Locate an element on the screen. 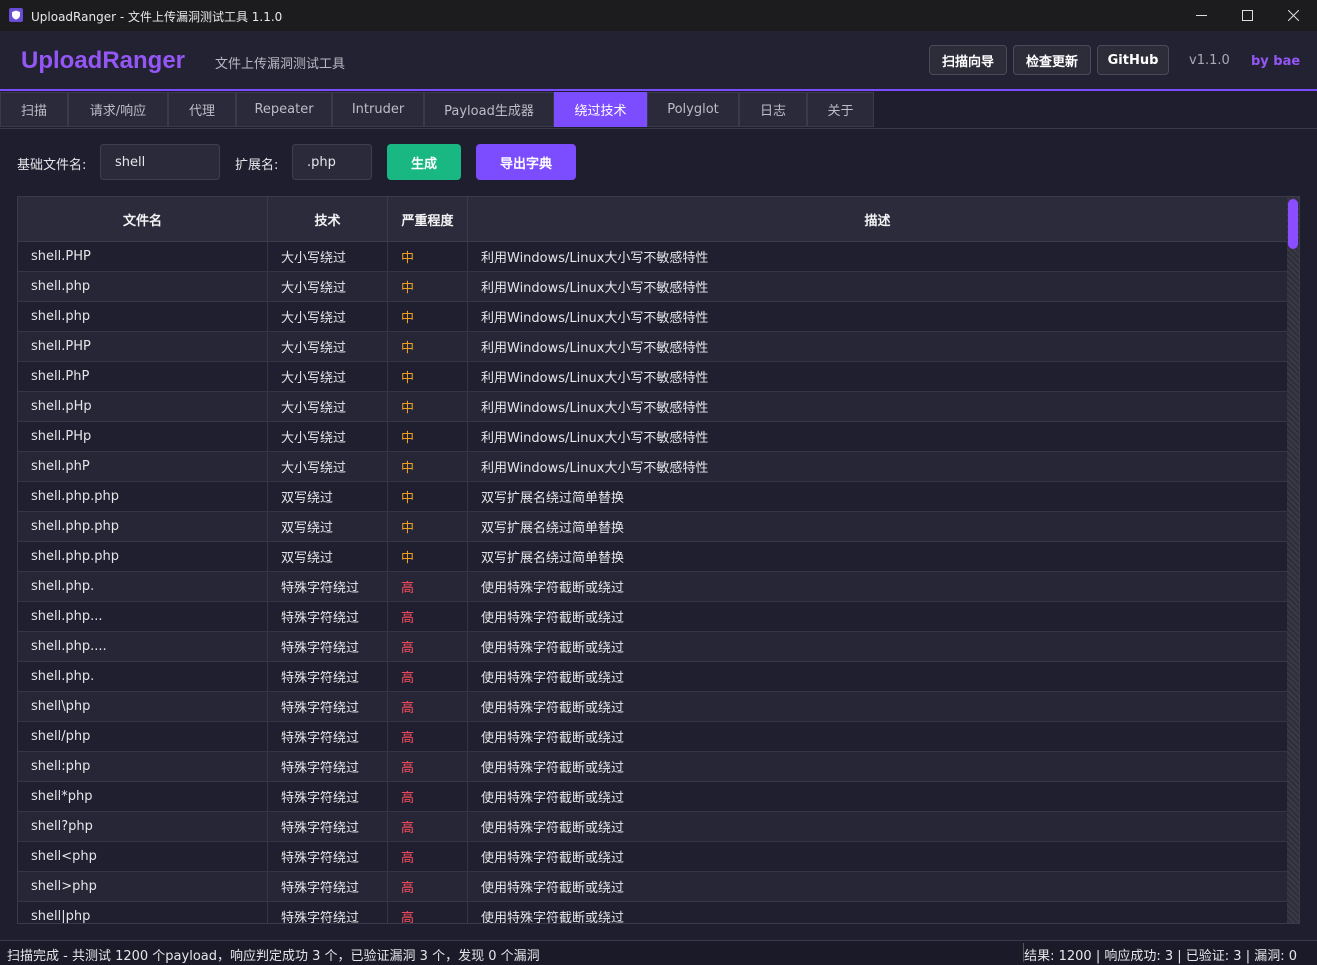 The width and height of the screenshot is (1317, 965). table-row: shell.PhP 大小写绕过中利用Windows/Linux大小写不敏感特性 is located at coordinates (652, 377).